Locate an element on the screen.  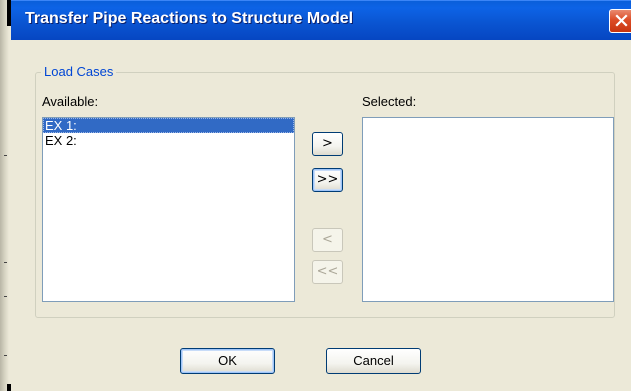
list-item: EX 2: is located at coordinates (168, 140).